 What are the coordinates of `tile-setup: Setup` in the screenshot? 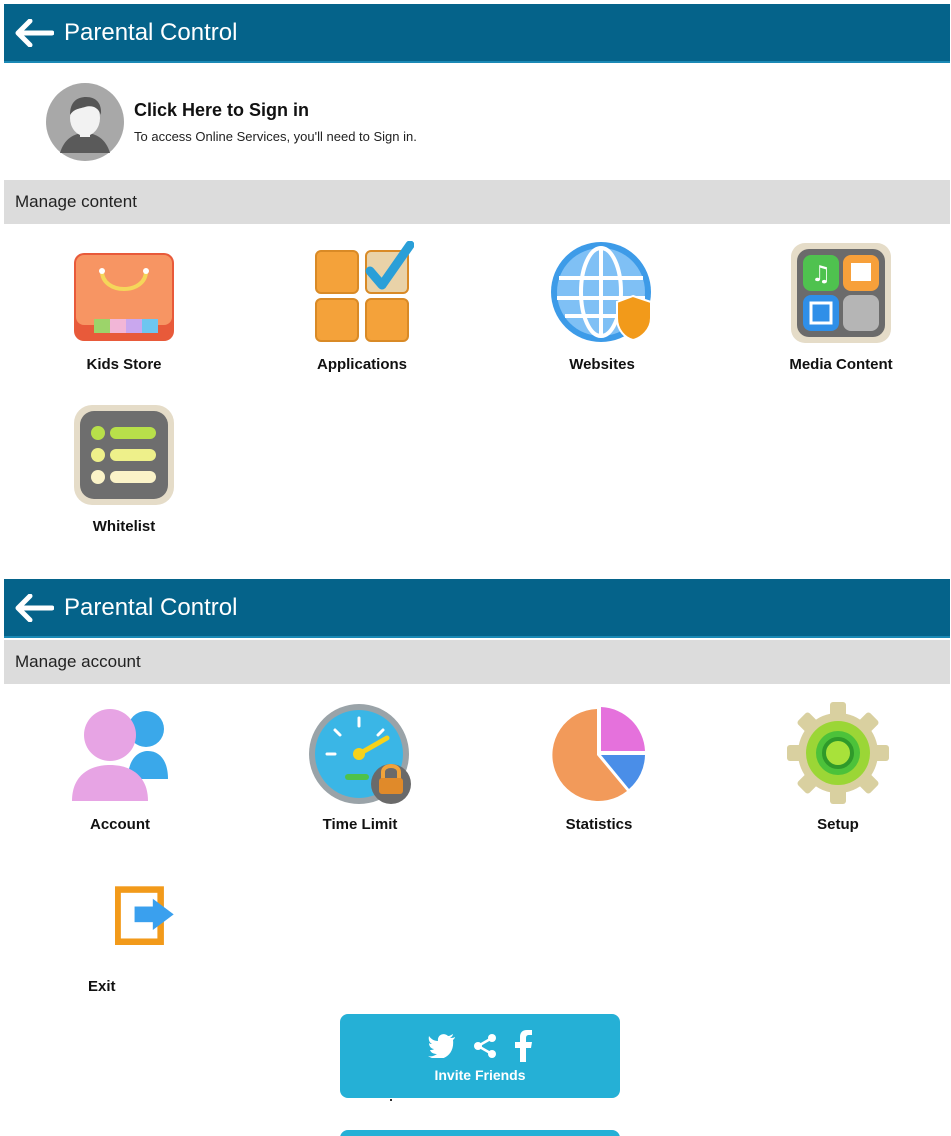 It's located at (838, 773).